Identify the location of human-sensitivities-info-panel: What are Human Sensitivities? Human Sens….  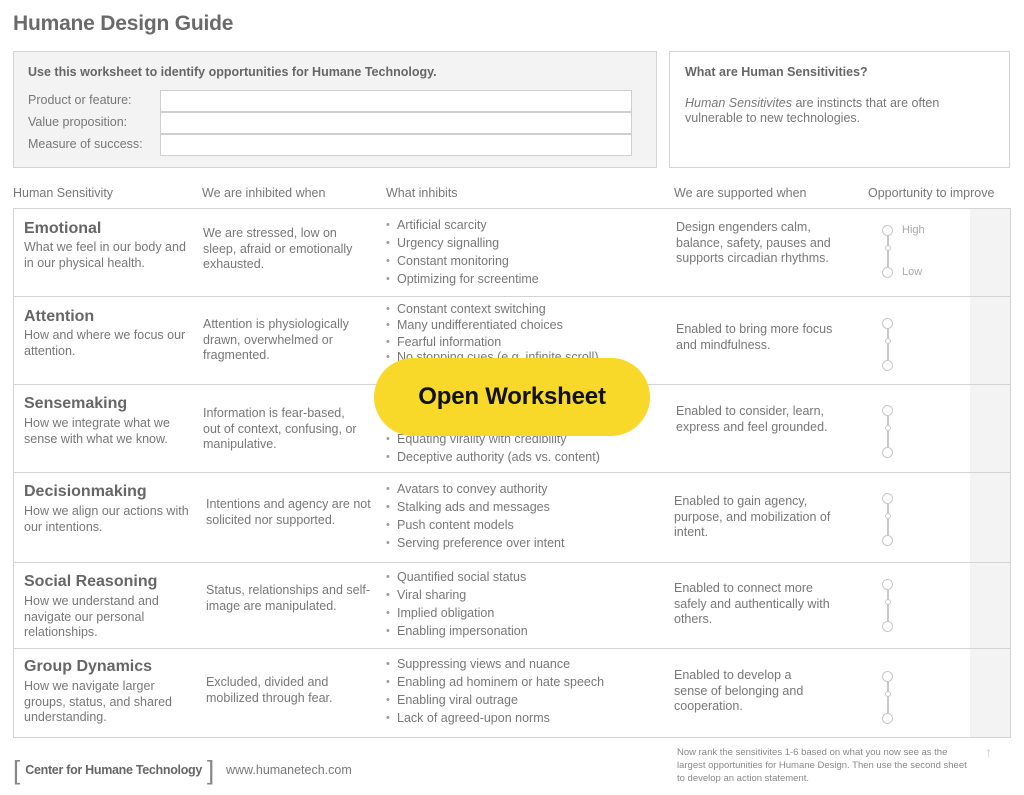
(839, 109).